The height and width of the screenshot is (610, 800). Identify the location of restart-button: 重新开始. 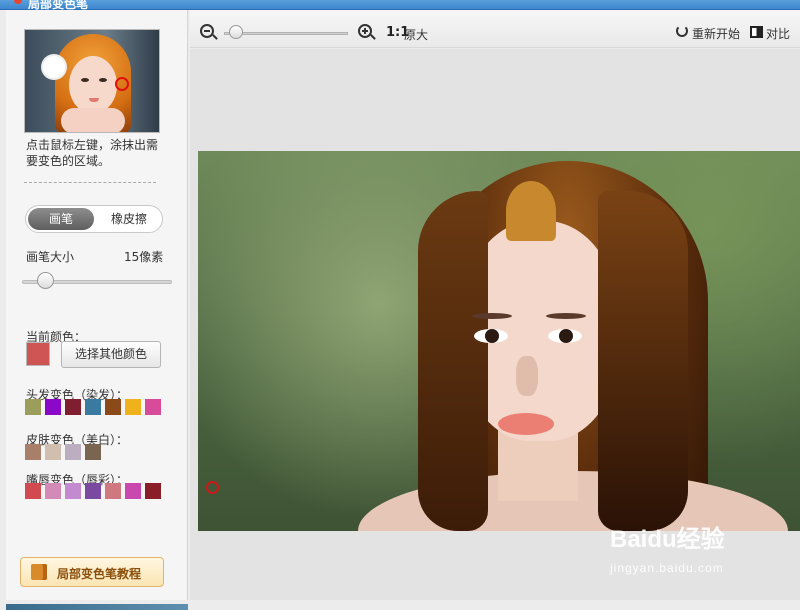
(716, 33).